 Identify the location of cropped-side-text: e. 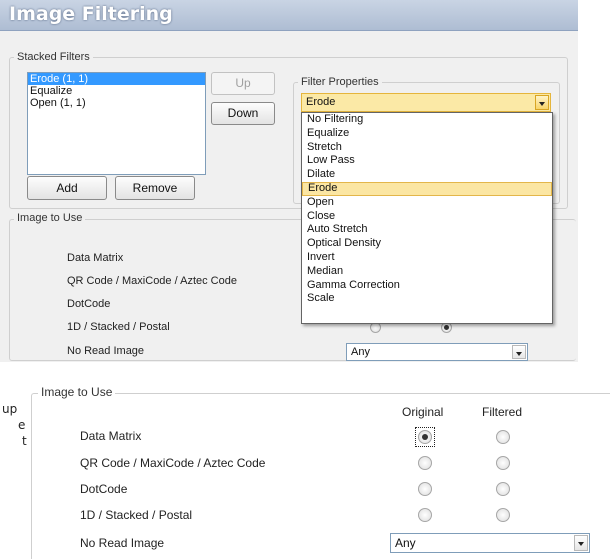
(22, 425).